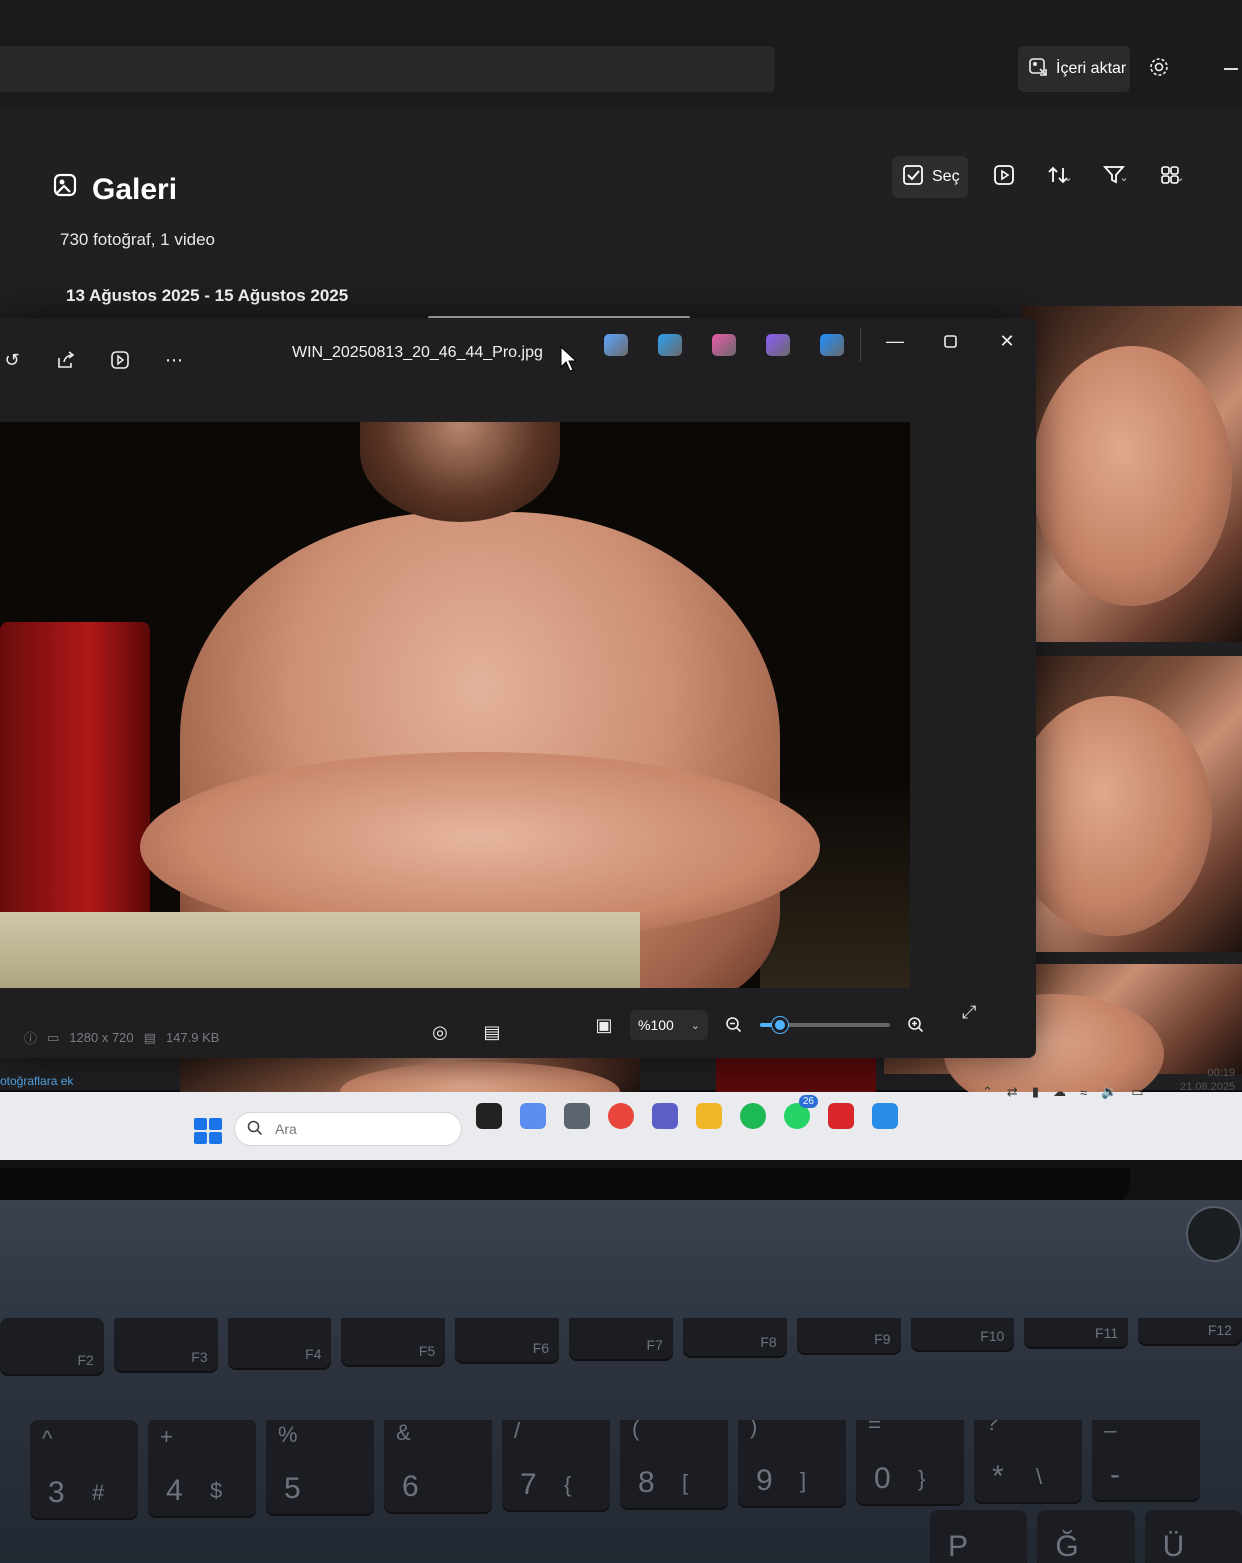  What do you see at coordinates (724, 345) in the screenshot?
I see `designer-icon` at bounding box center [724, 345].